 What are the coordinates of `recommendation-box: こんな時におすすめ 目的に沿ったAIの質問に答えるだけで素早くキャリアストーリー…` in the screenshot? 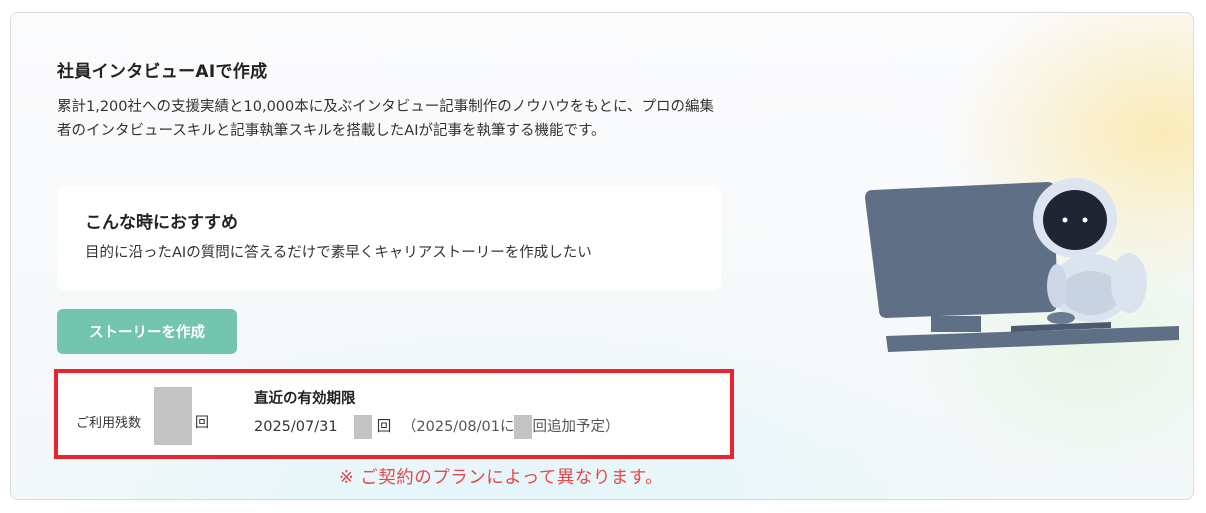 It's located at (389, 238).